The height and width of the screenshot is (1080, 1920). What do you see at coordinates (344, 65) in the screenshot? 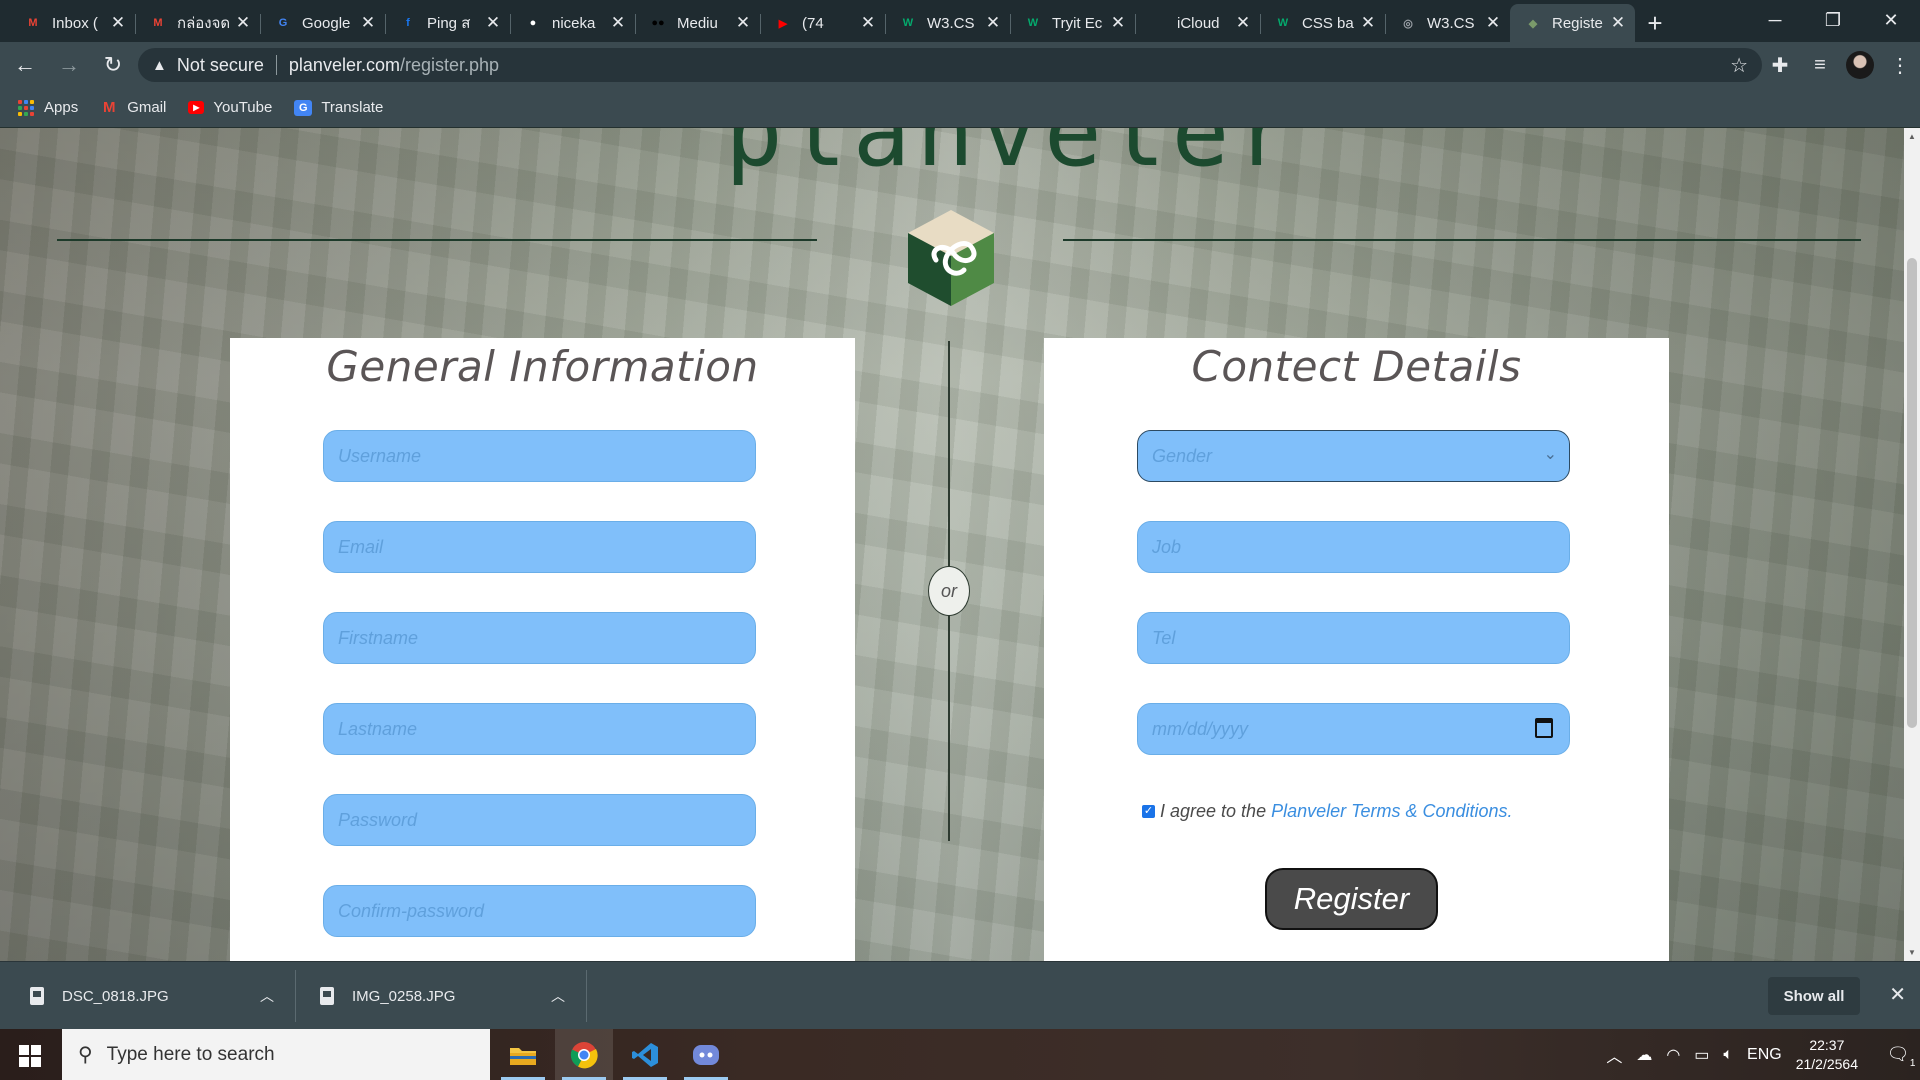
I see `url-host: planveler.com` at bounding box center [344, 65].